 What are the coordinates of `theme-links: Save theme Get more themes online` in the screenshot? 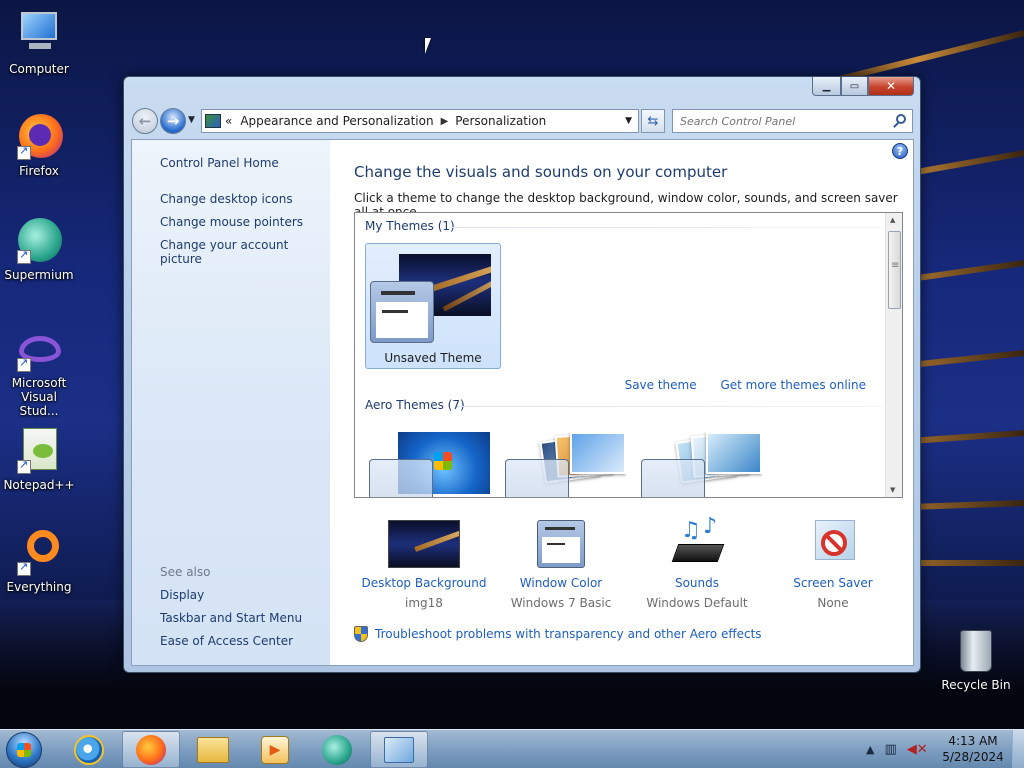 It's located at (735, 385).